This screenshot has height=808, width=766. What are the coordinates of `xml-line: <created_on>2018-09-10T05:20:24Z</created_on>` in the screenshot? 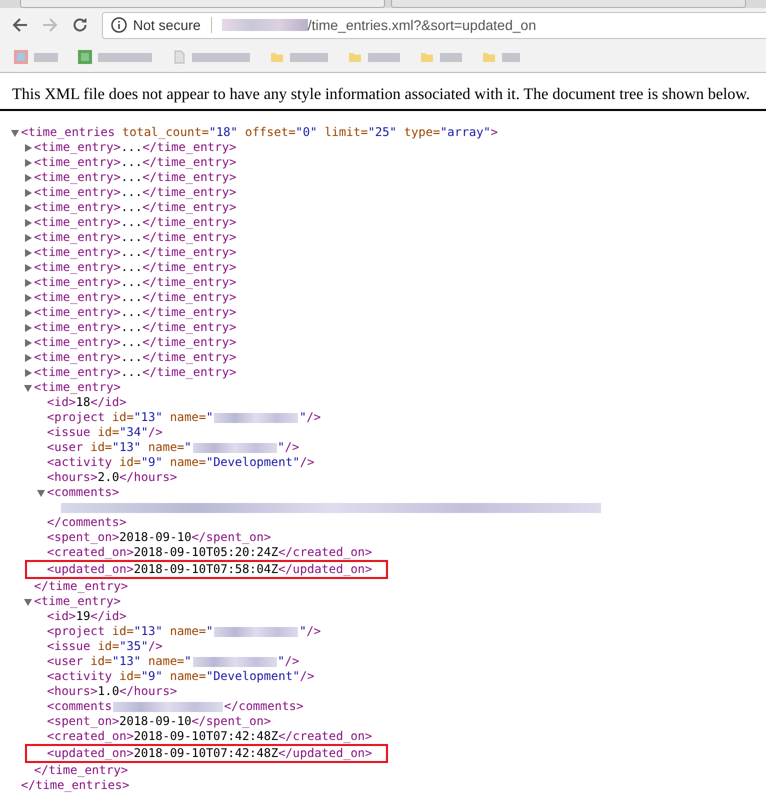 It's located at (209, 552).